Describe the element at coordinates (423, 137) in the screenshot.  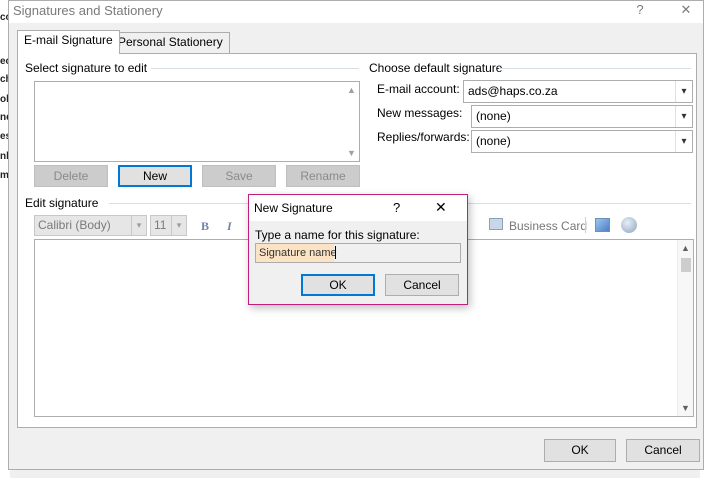
I see `replies-forwards-label: Replies/forwards:` at that location.